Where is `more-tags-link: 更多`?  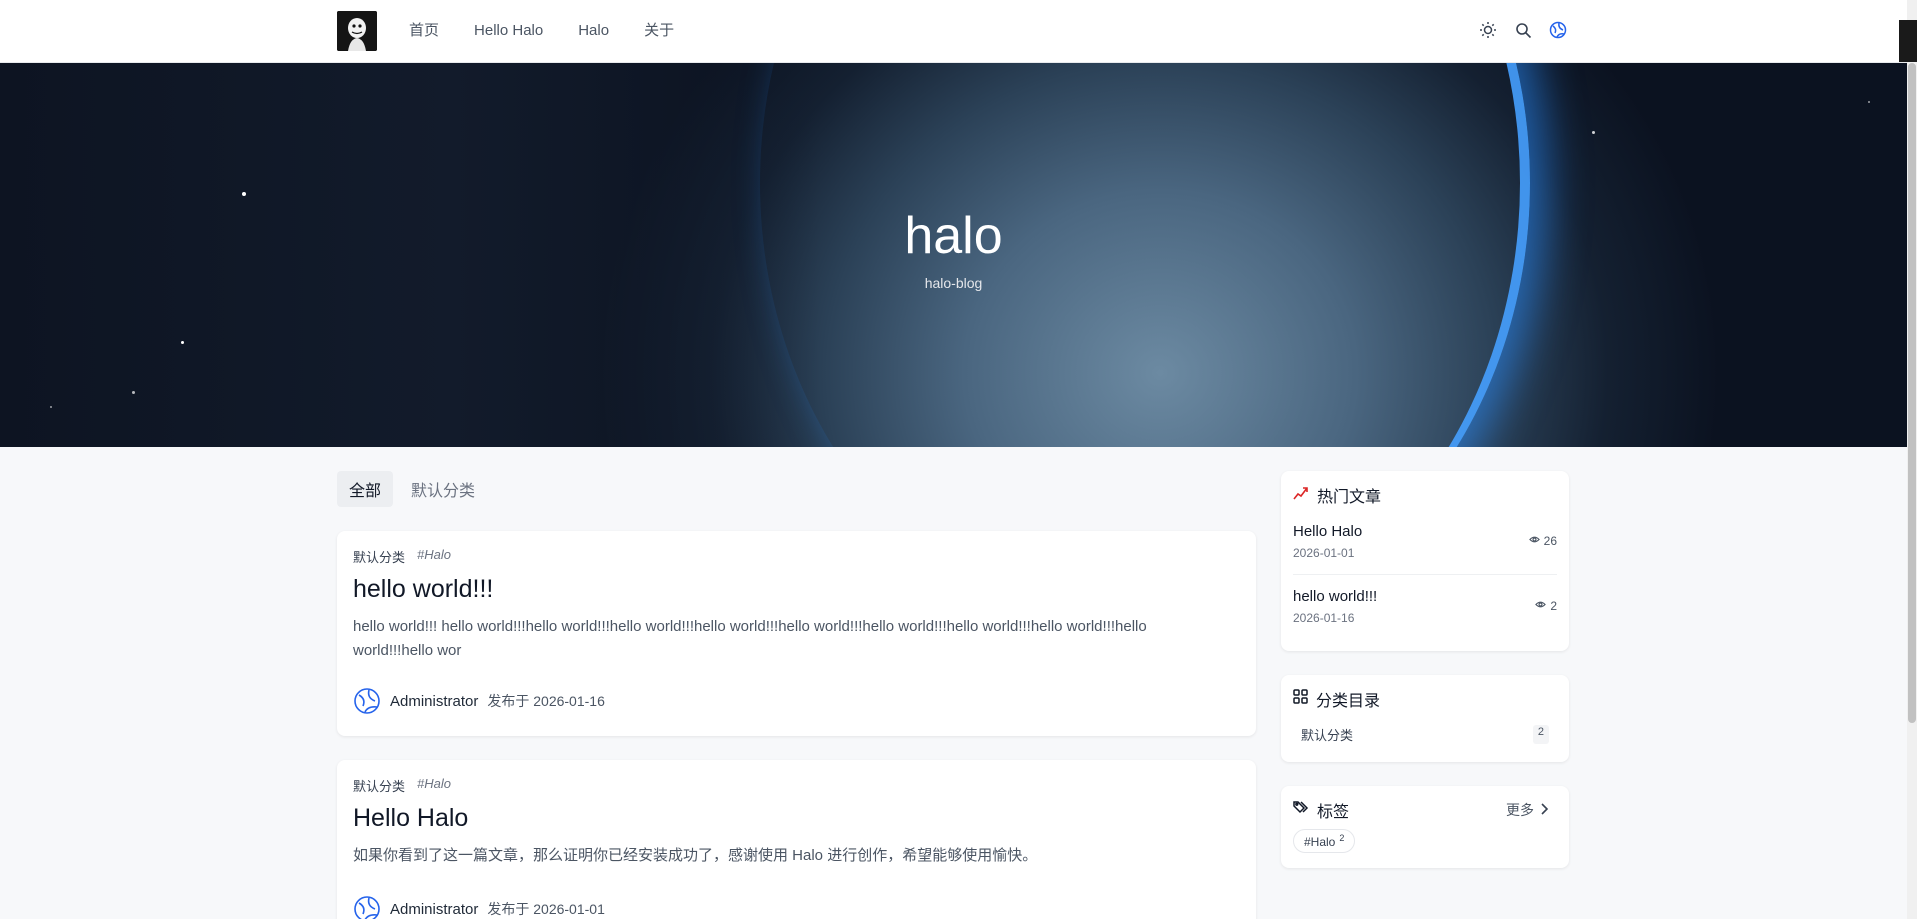
more-tags-link: 更多 is located at coordinates (1527, 810).